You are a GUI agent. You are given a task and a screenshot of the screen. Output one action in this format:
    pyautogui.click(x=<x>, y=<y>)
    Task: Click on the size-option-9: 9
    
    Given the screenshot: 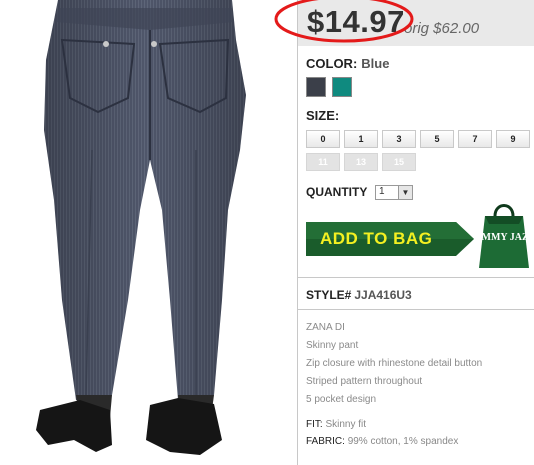 What is the action you would take?
    pyautogui.click(x=513, y=139)
    